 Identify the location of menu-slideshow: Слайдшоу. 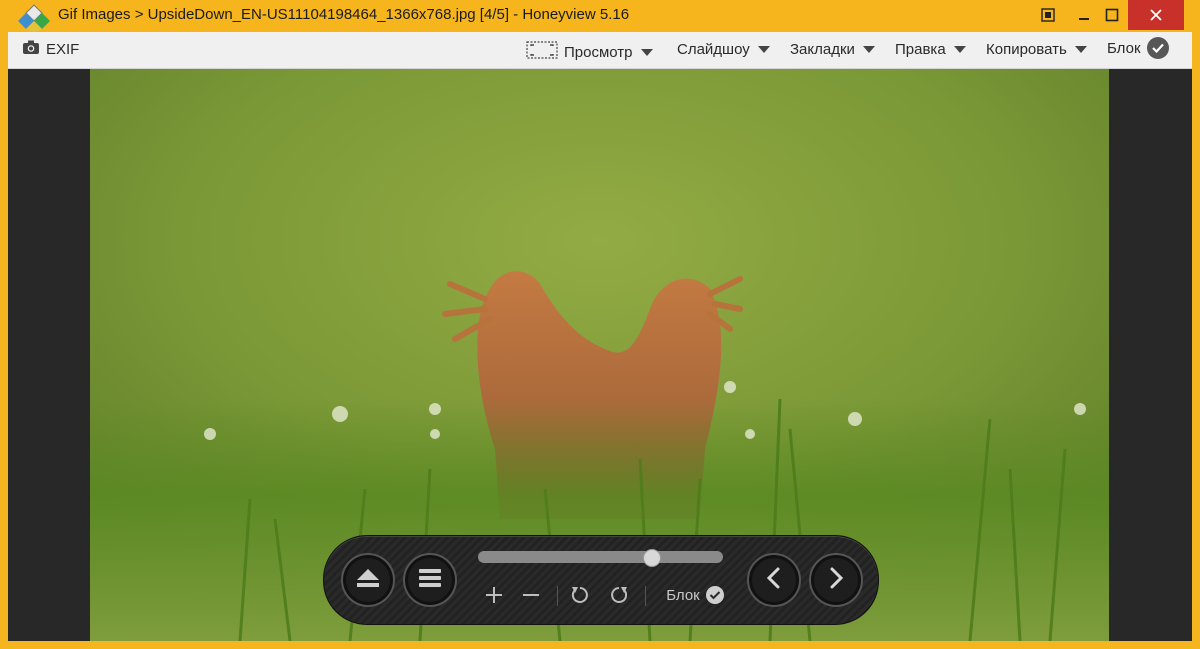
(723, 49).